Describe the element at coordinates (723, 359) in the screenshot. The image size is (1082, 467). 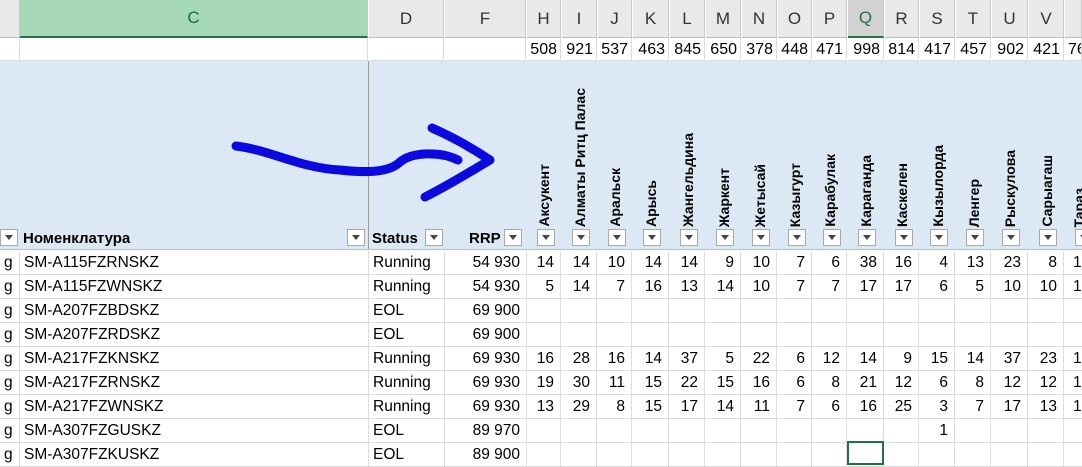
I see `qty-cell: 5` at that location.